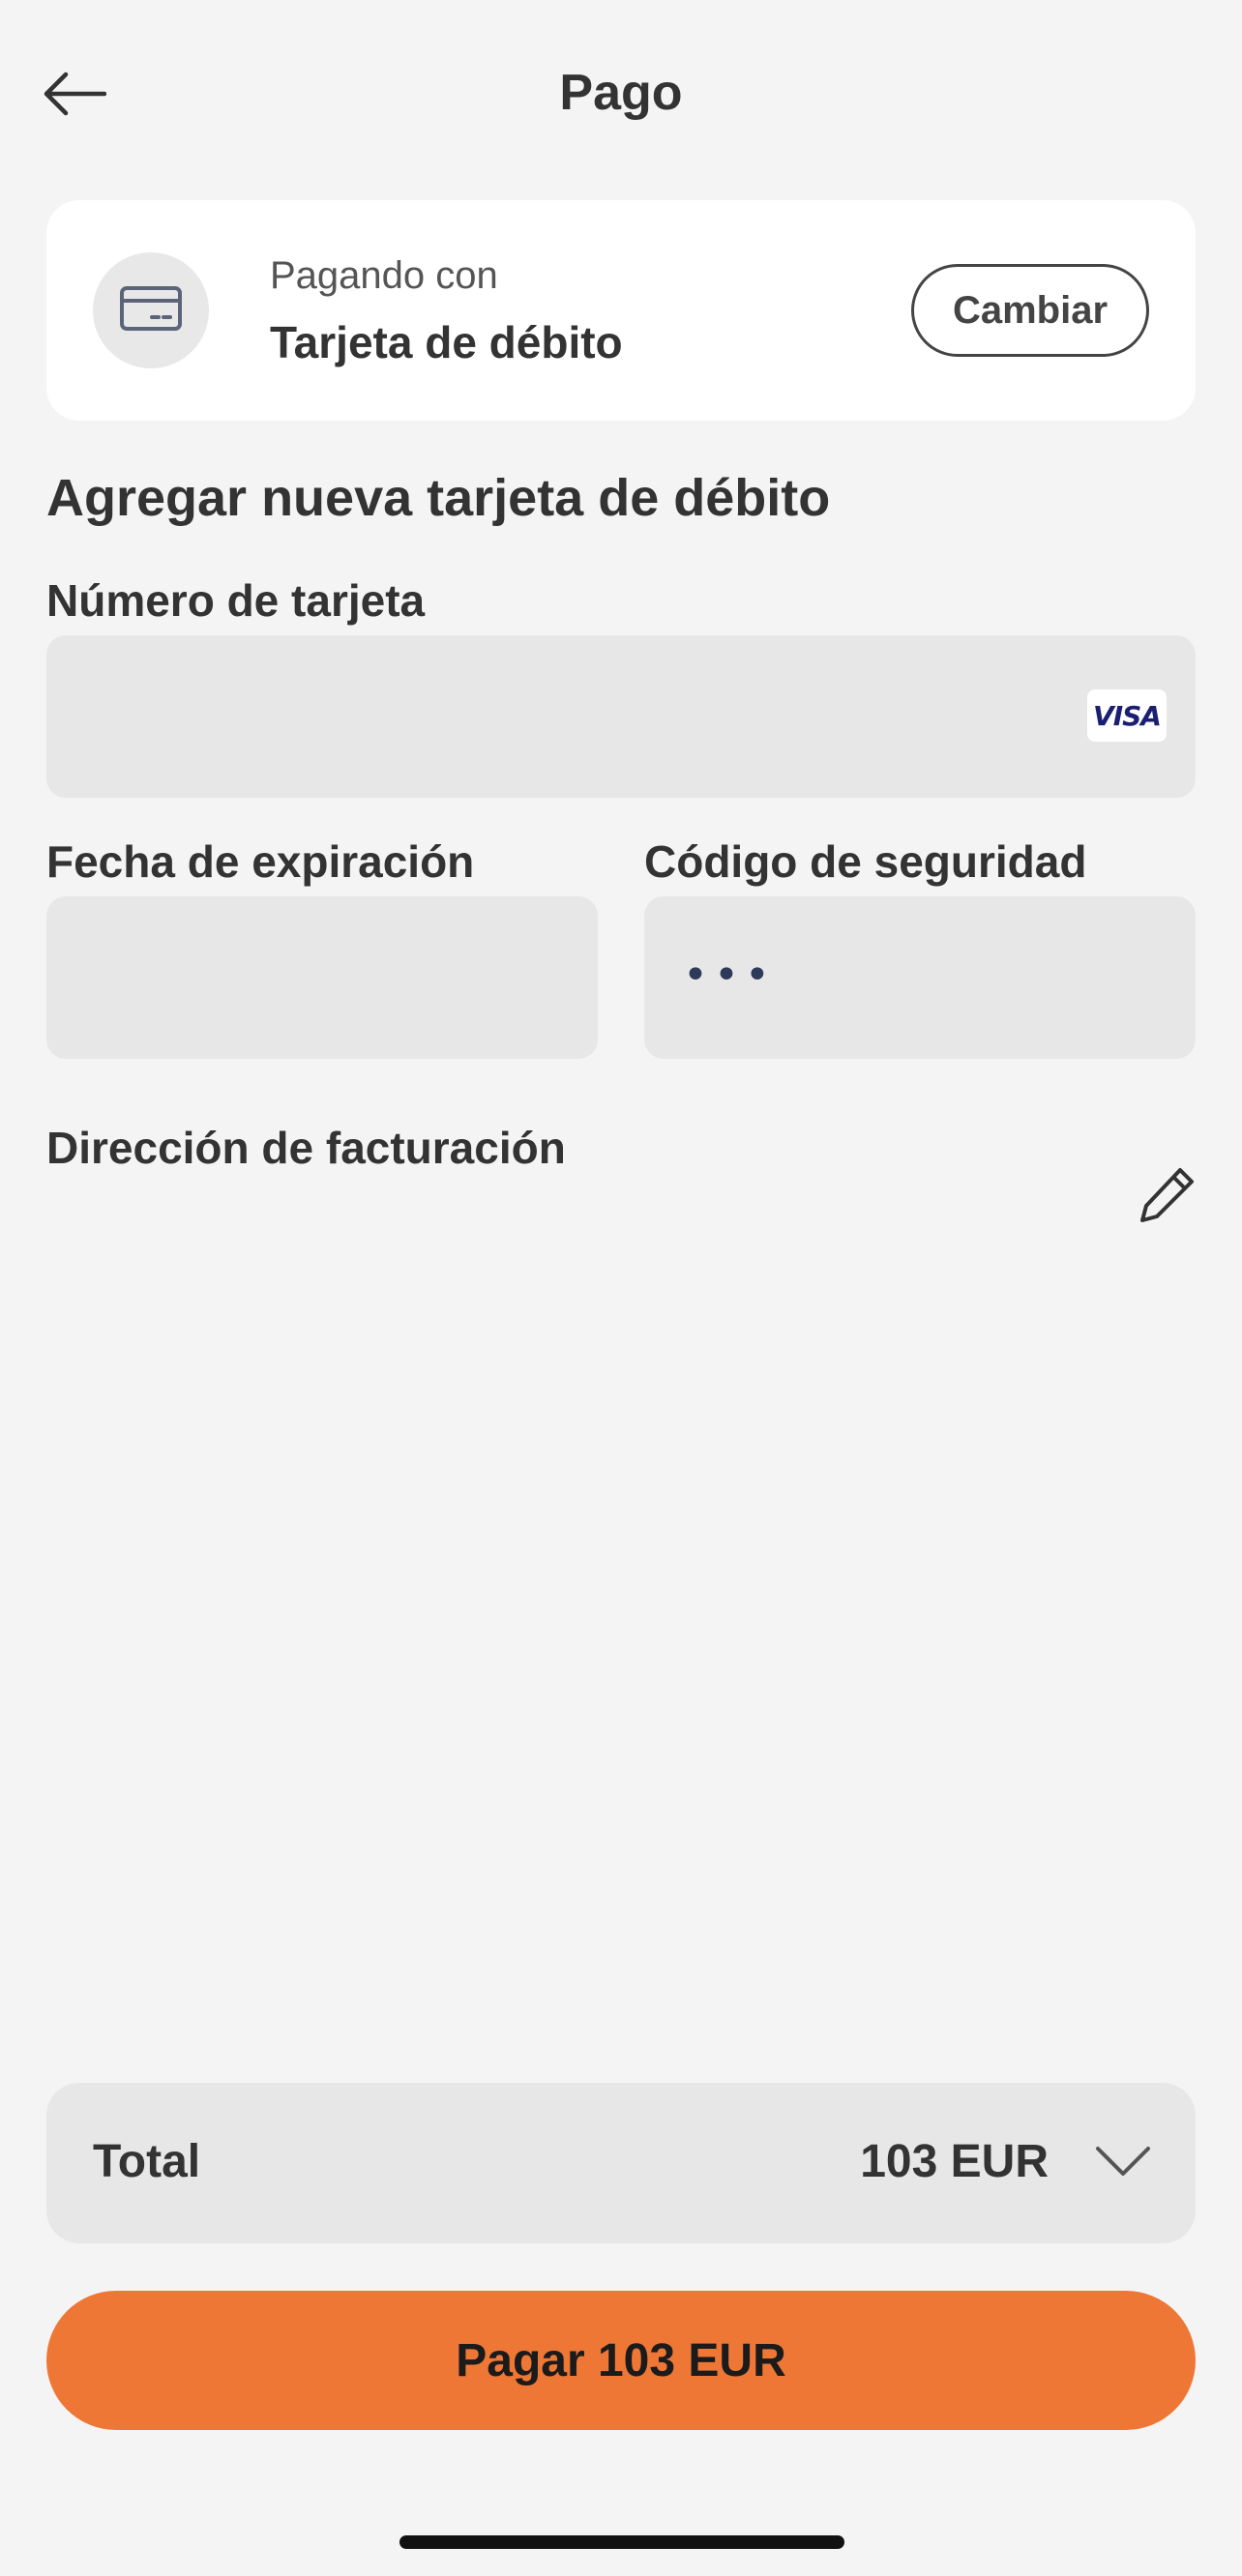 The width and height of the screenshot is (1242, 2576). I want to click on expiration-date-label: Fecha de expiración, so click(260, 861).